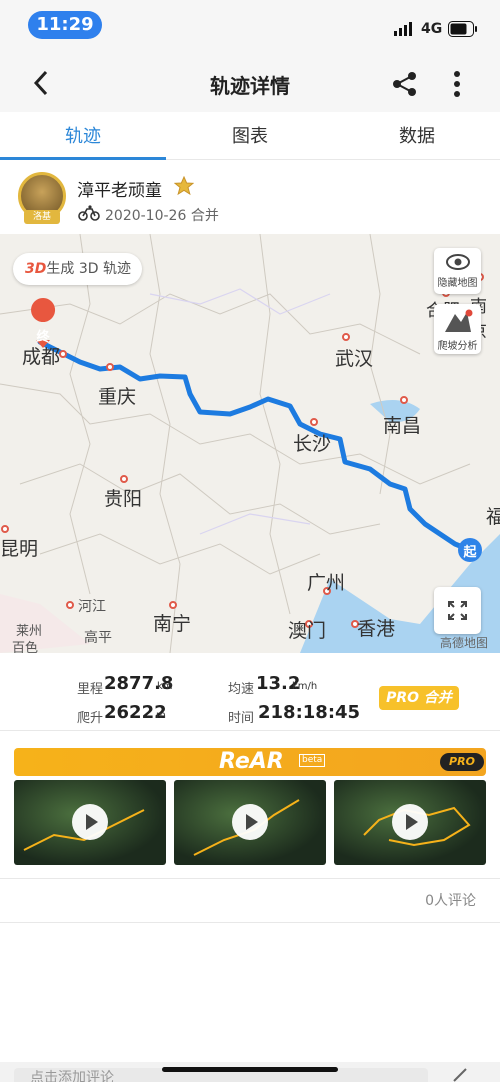  Describe the element at coordinates (98, 638) in the screenshot. I see `city-label: 高平` at that location.